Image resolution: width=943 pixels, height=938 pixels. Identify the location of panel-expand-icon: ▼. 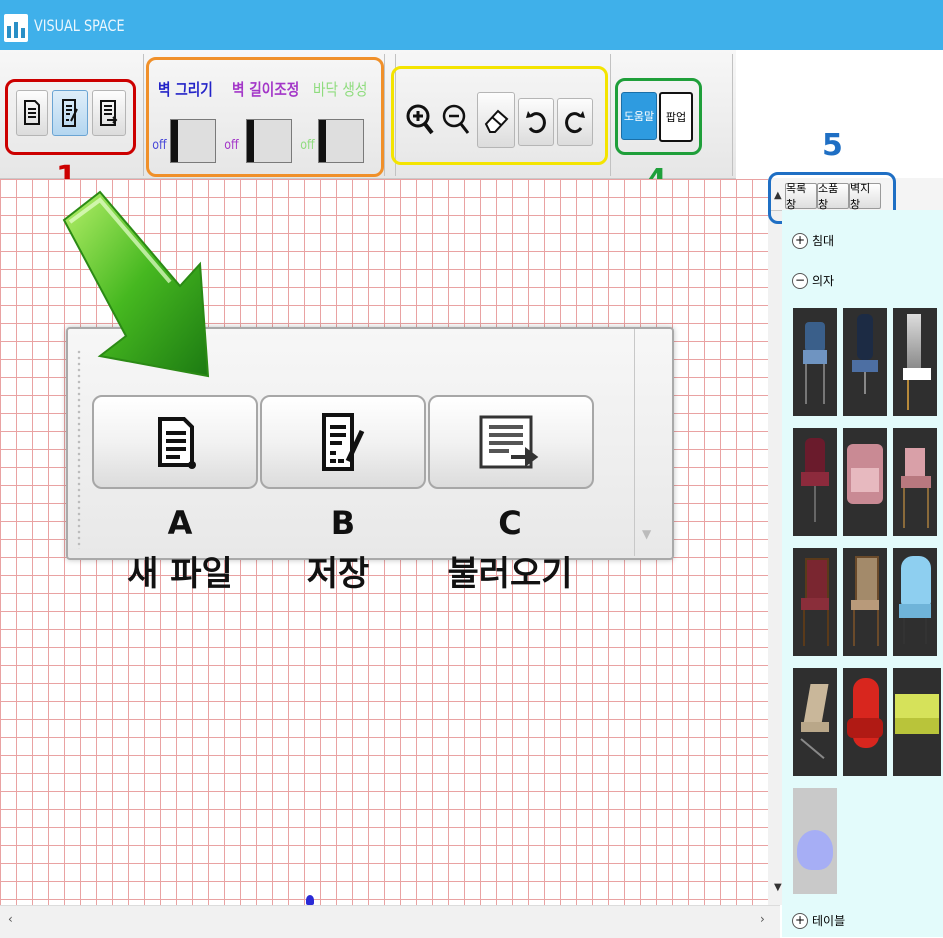
(646, 534).